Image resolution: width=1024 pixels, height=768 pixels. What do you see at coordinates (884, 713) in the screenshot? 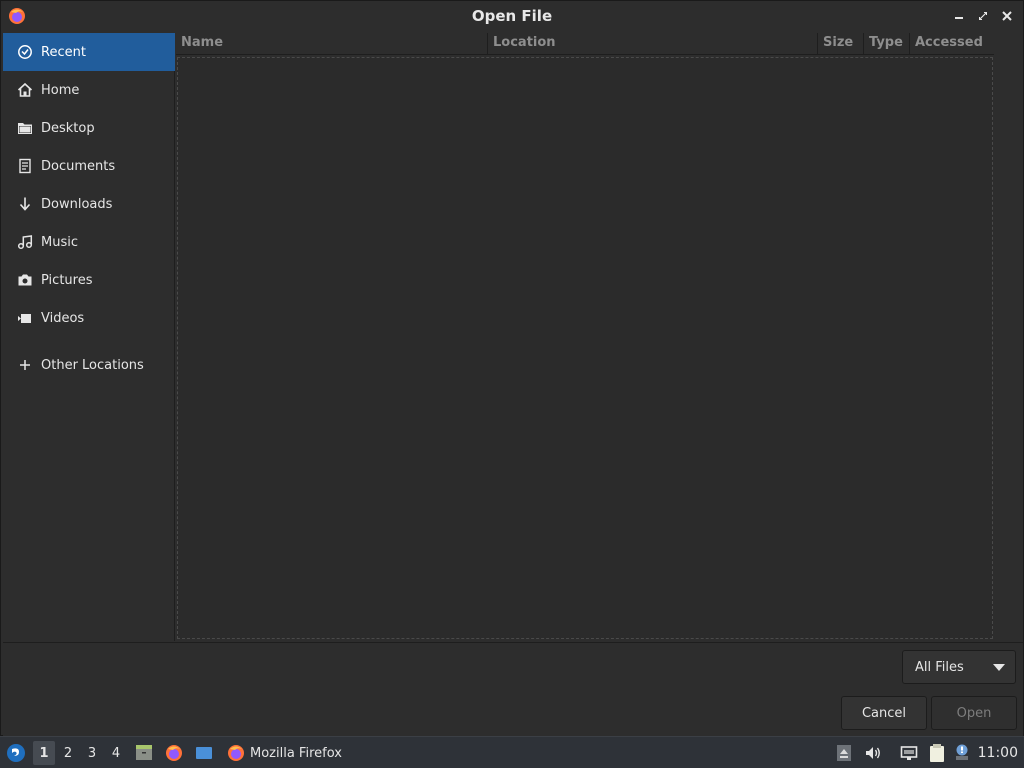
I see `cancel-button: Cancel` at bounding box center [884, 713].